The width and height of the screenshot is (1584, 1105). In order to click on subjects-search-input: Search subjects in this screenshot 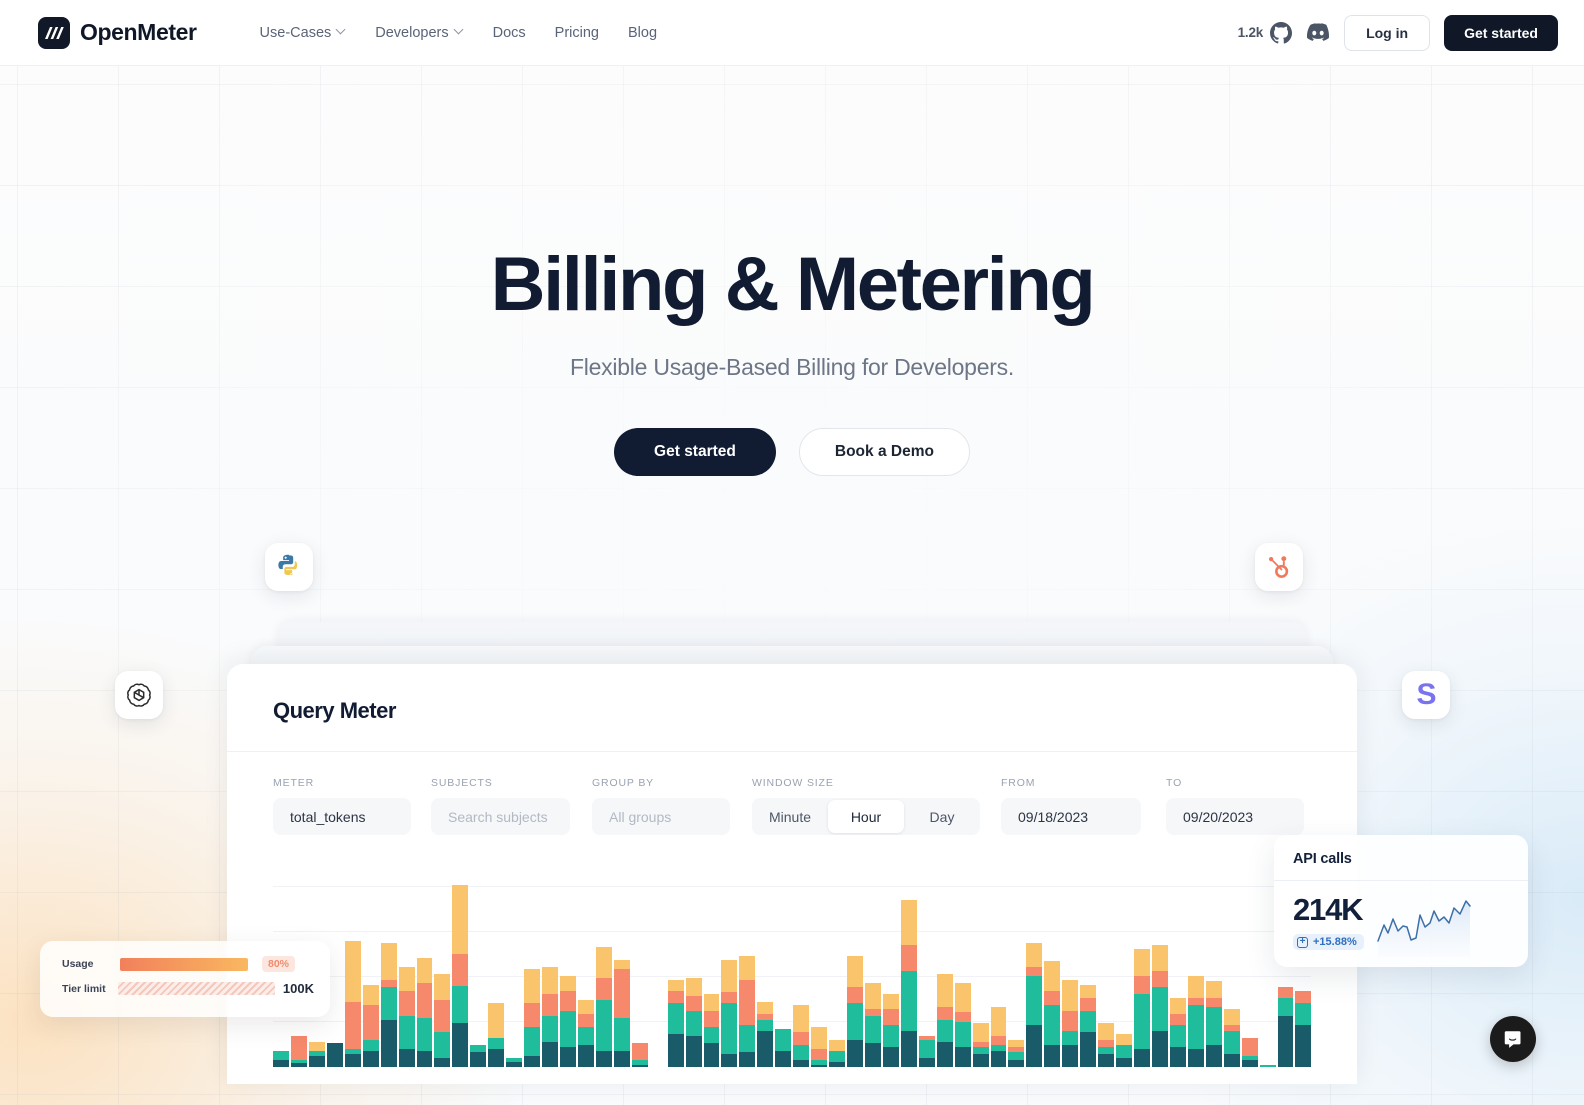, I will do `click(500, 816)`.